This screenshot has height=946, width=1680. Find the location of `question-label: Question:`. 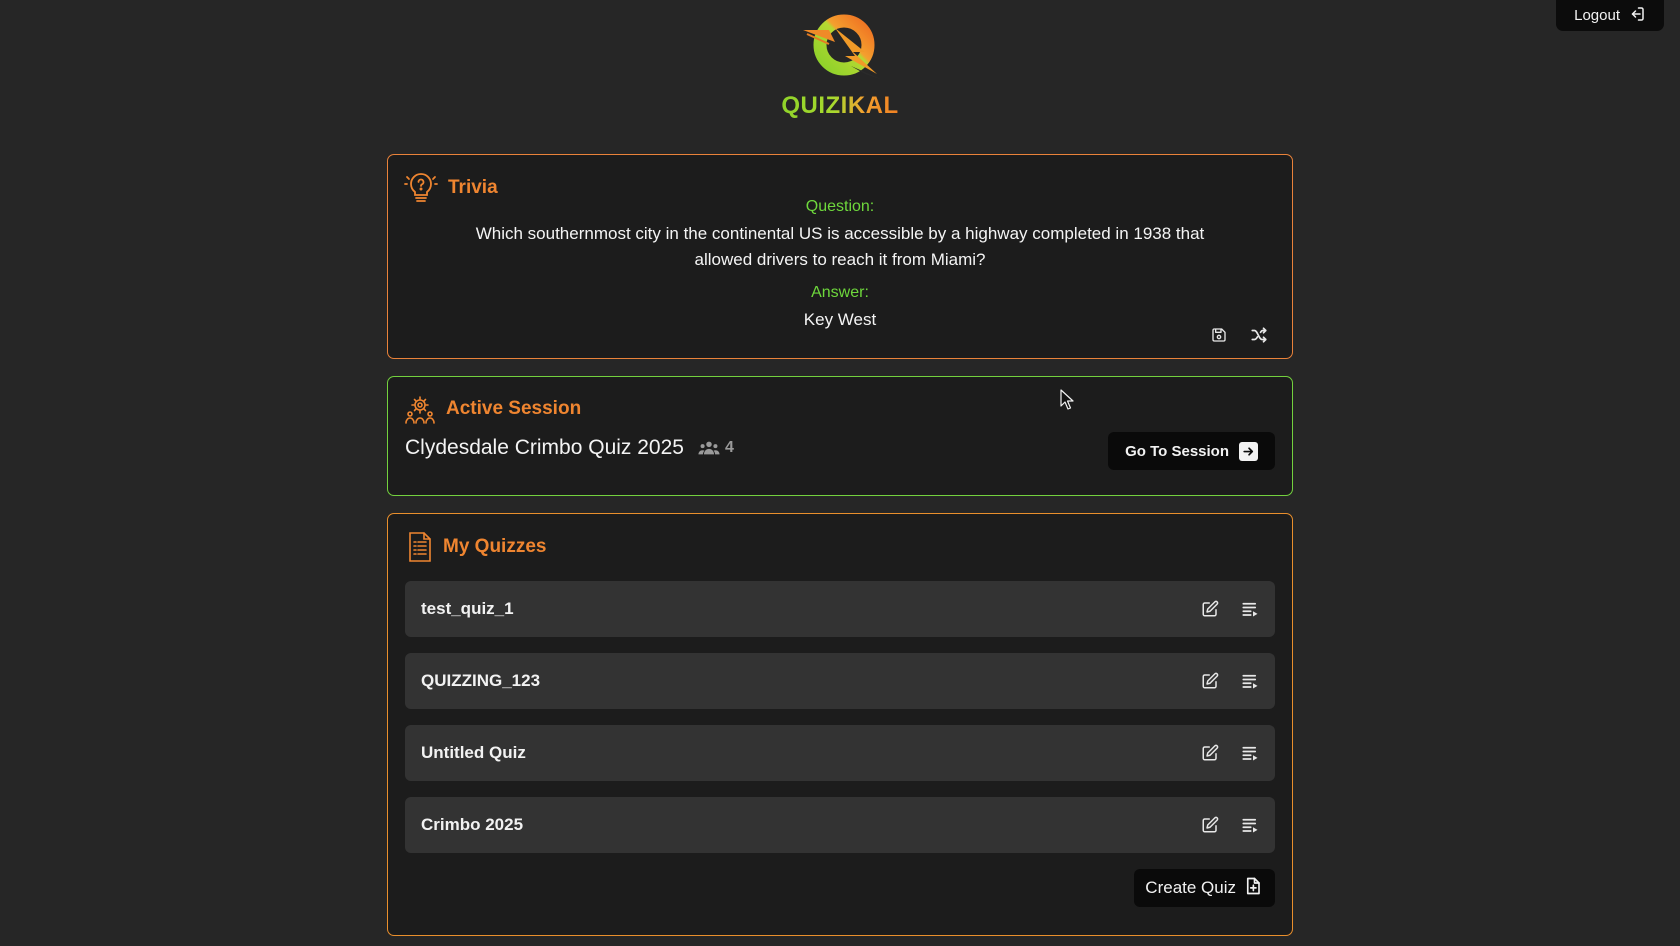

question-label: Question: is located at coordinates (840, 206).